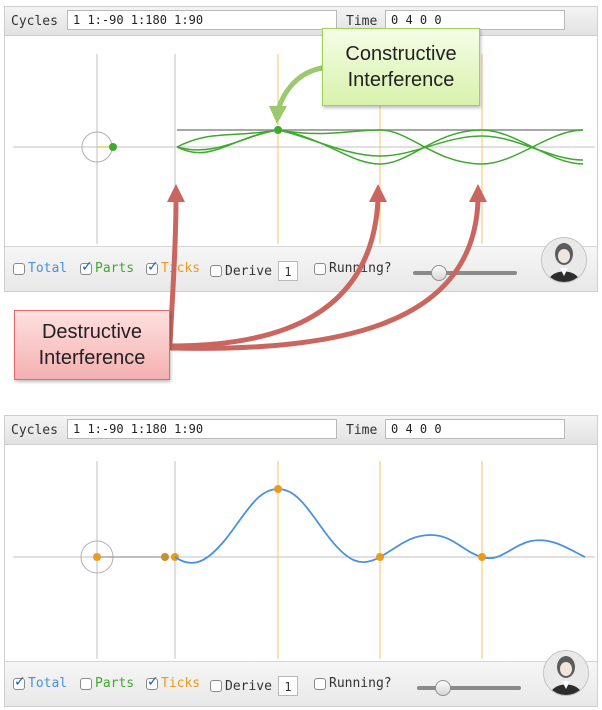 Image resolution: width=602 pixels, height=710 pixels. I want to click on top-controls-bar: Total Parts Ticks Derive 1 Running?, so click(301, 268).